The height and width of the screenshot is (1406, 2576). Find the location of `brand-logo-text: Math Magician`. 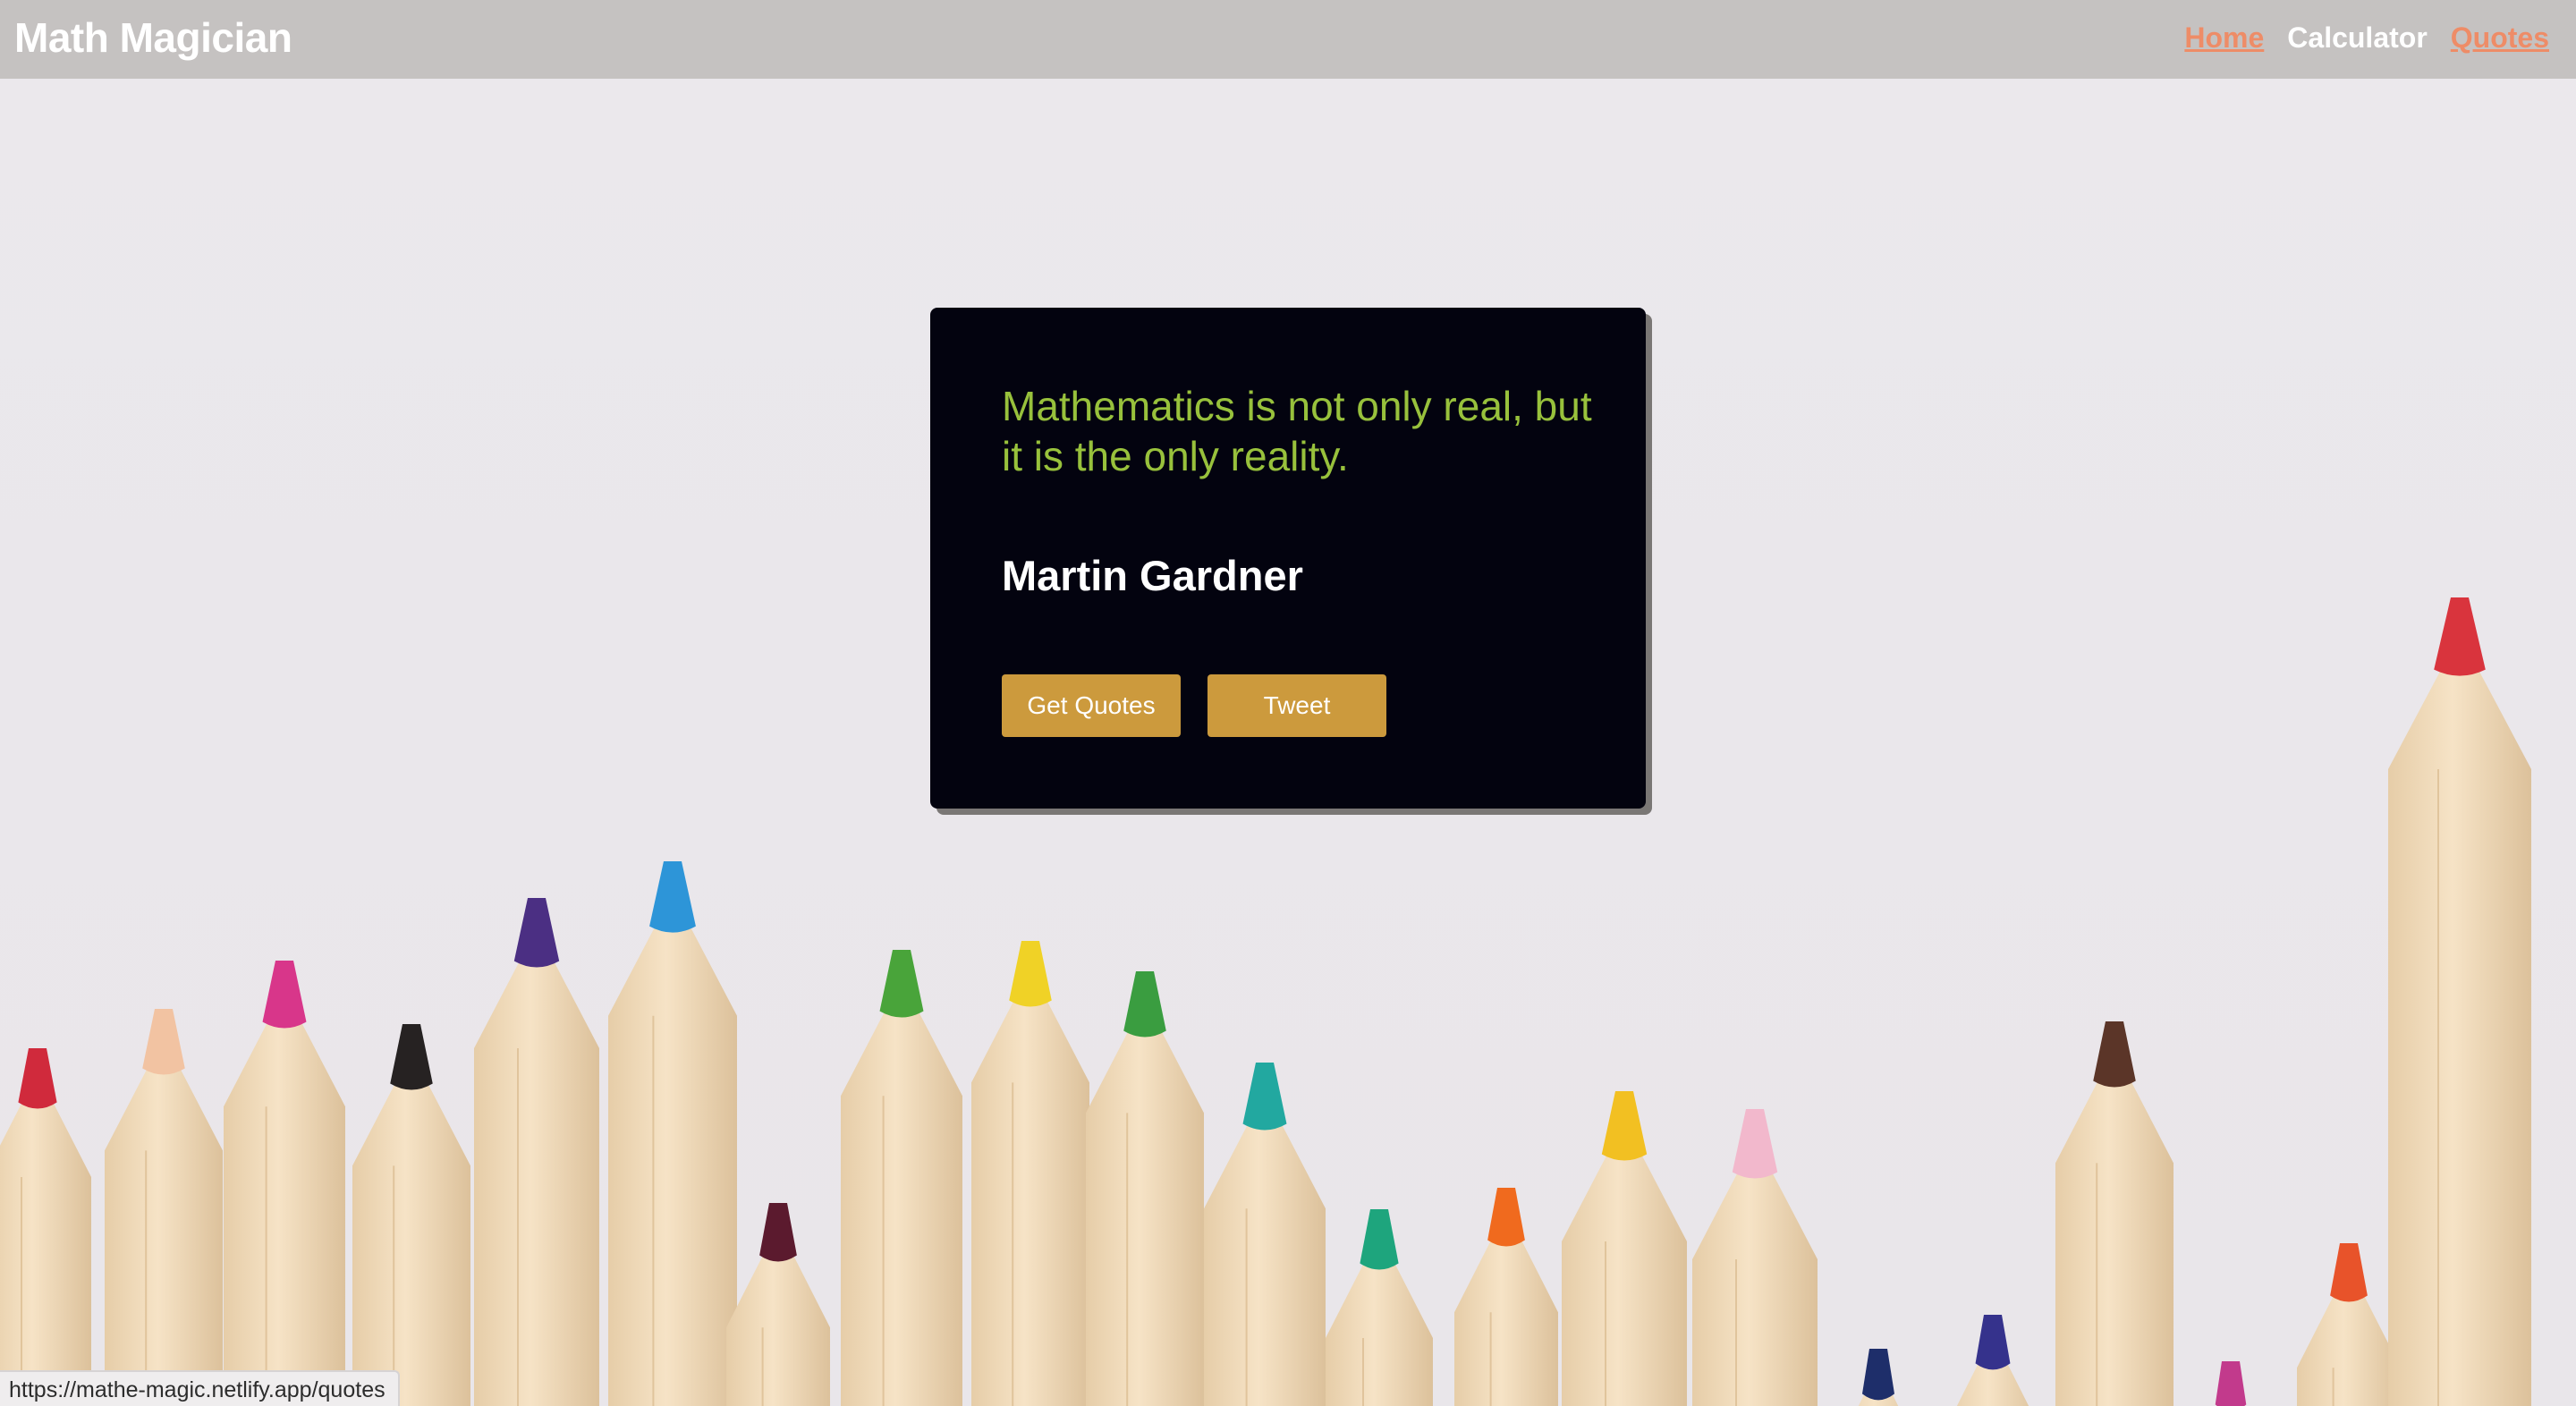

brand-logo-text: Math Magician is located at coordinates (153, 38).